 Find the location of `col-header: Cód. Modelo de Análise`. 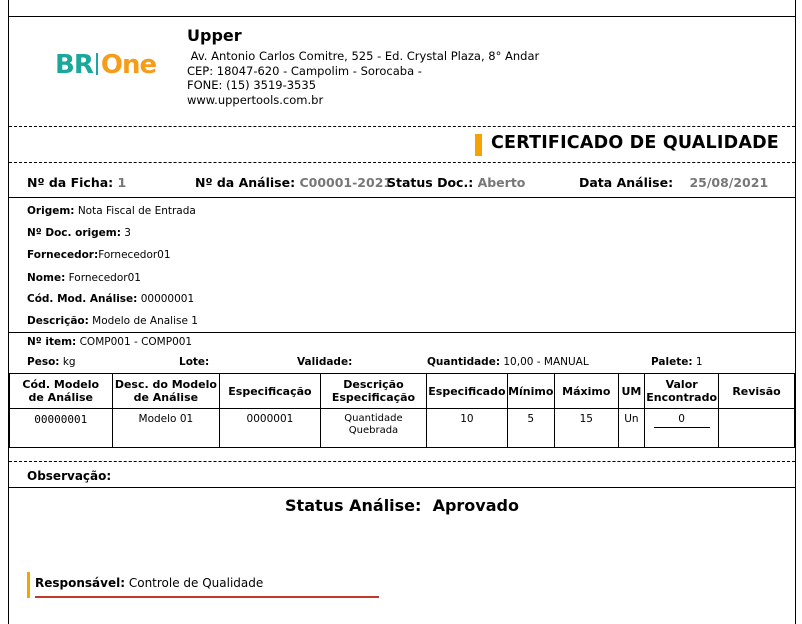

col-header: Cód. Modelo de Análise is located at coordinates (61, 391).